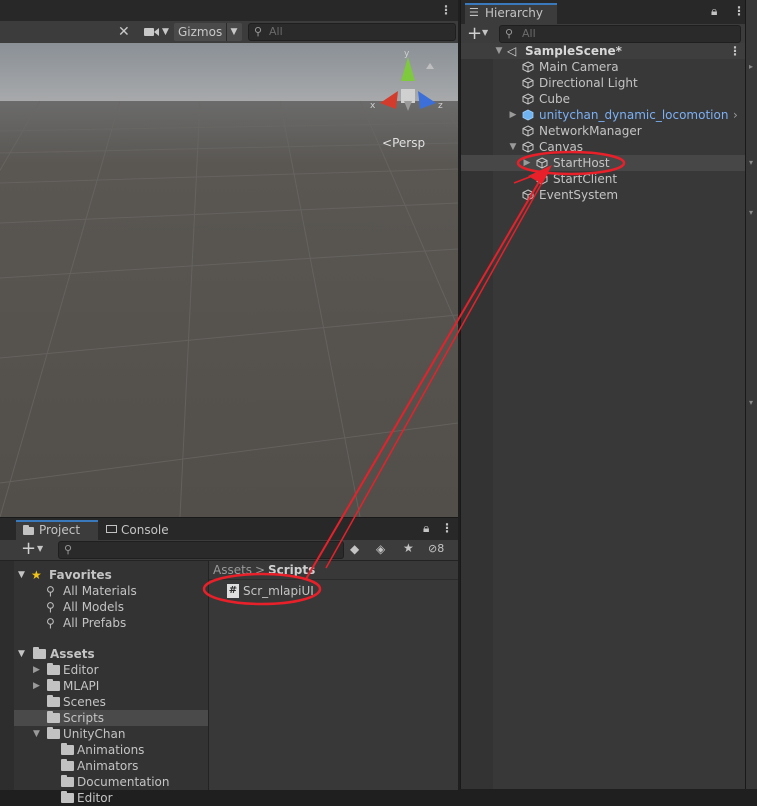  Describe the element at coordinates (111, 766) in the screenshot. I see `folder-item: Animators` at that location.